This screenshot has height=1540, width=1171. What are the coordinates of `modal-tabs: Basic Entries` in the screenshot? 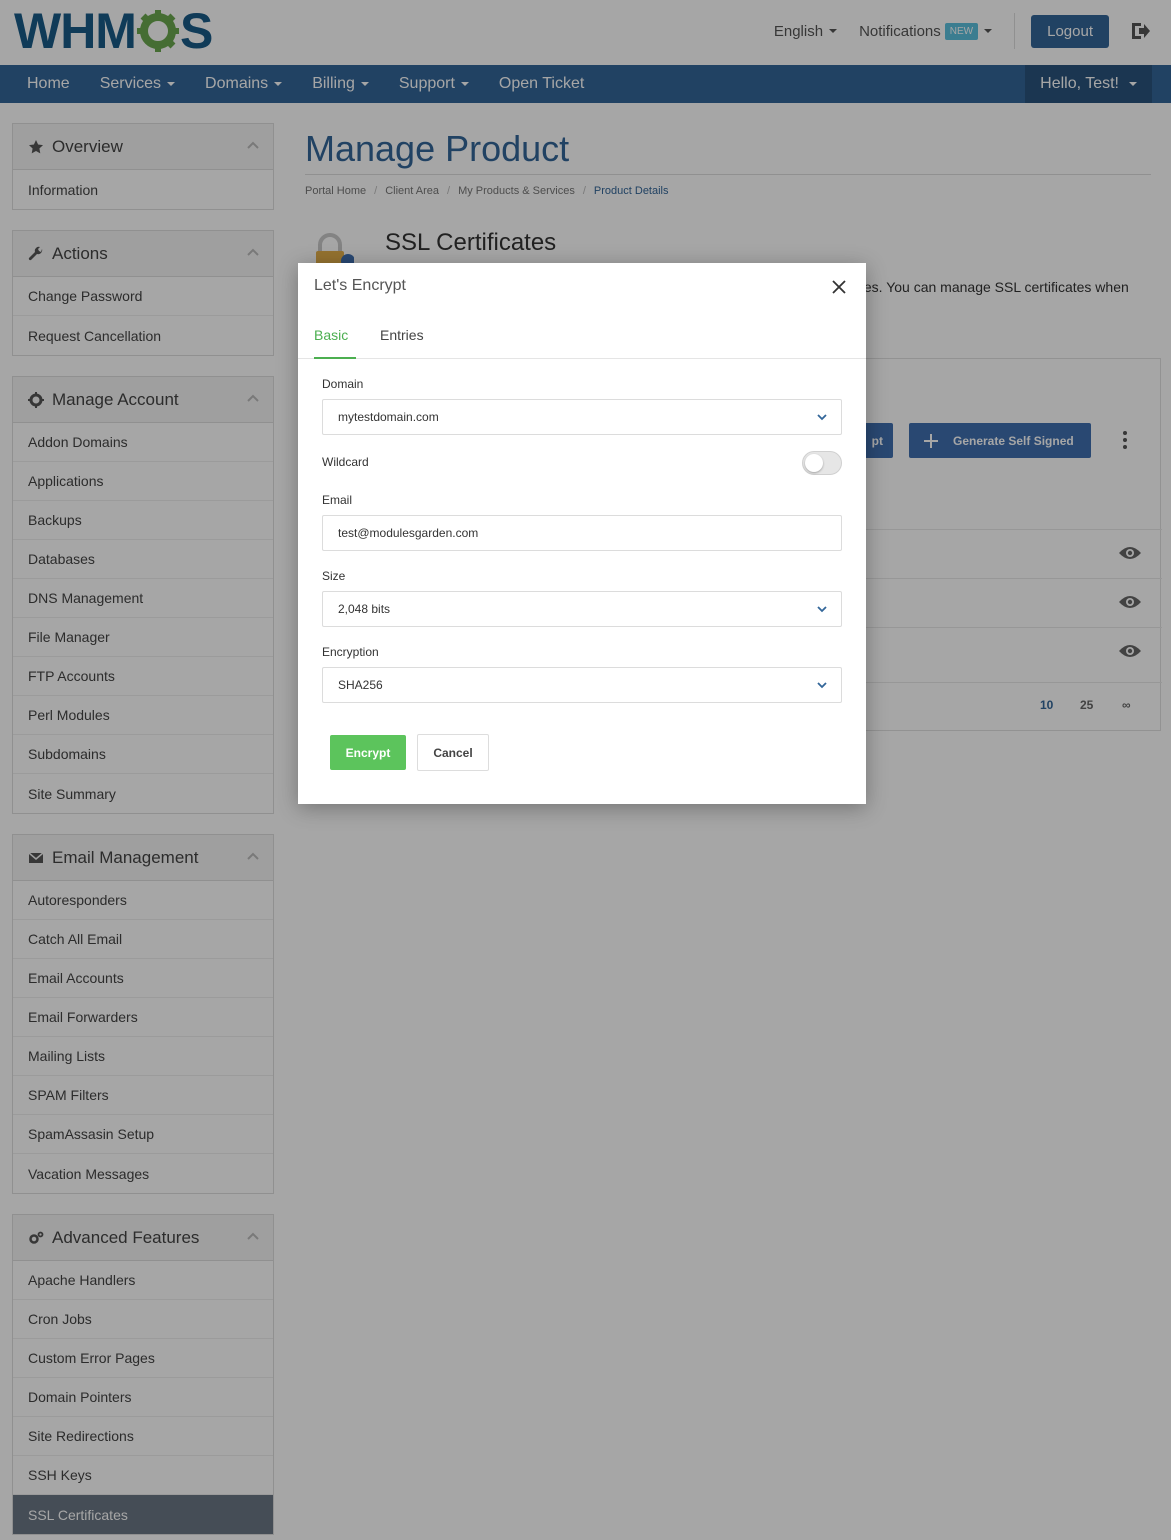 It's located at (582, 340).